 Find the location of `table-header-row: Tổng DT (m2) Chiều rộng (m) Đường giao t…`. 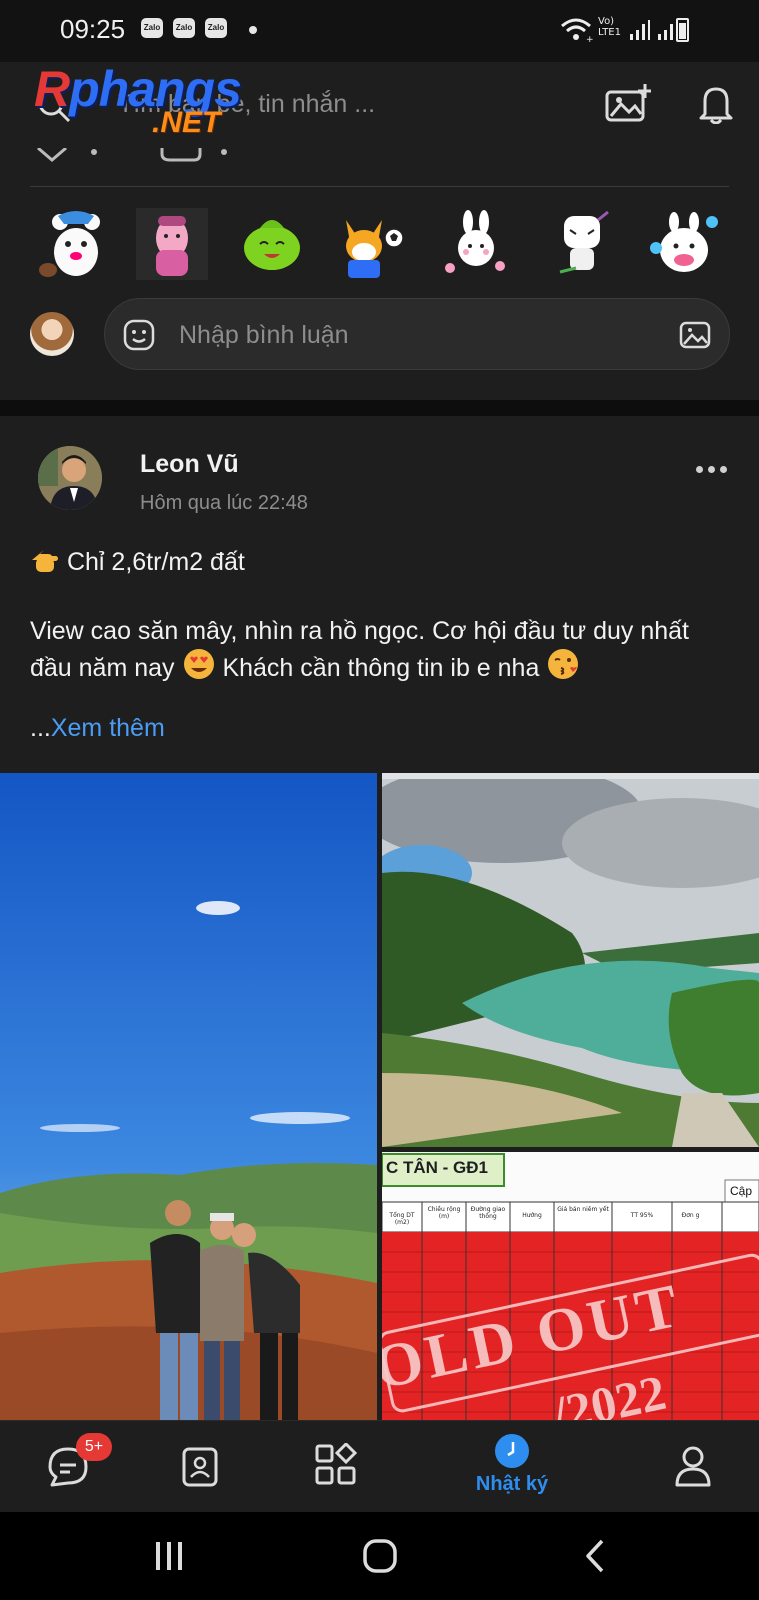

table-header-row: Tổng DT (m2) Chiều rộng (m) Đường giao t… is located at coordinates (544, 1216).